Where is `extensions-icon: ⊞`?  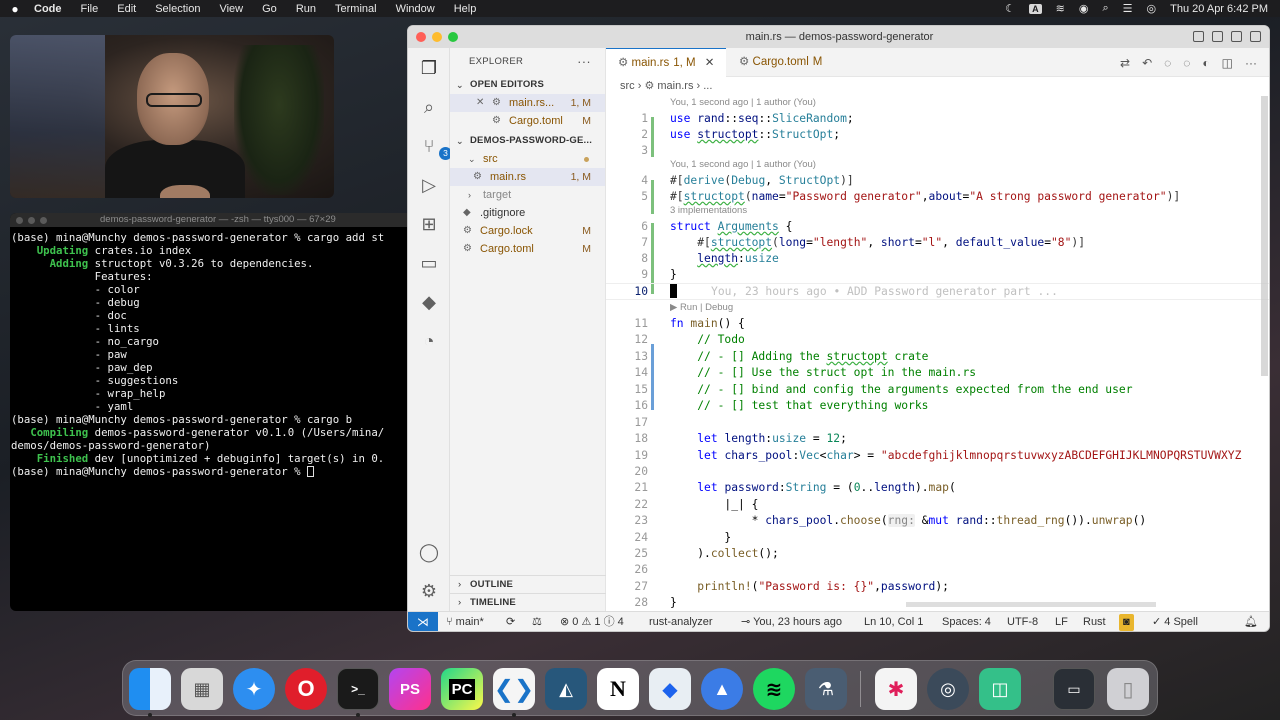
extensions-icon: ⊞ is located at coordinates (429, 224).